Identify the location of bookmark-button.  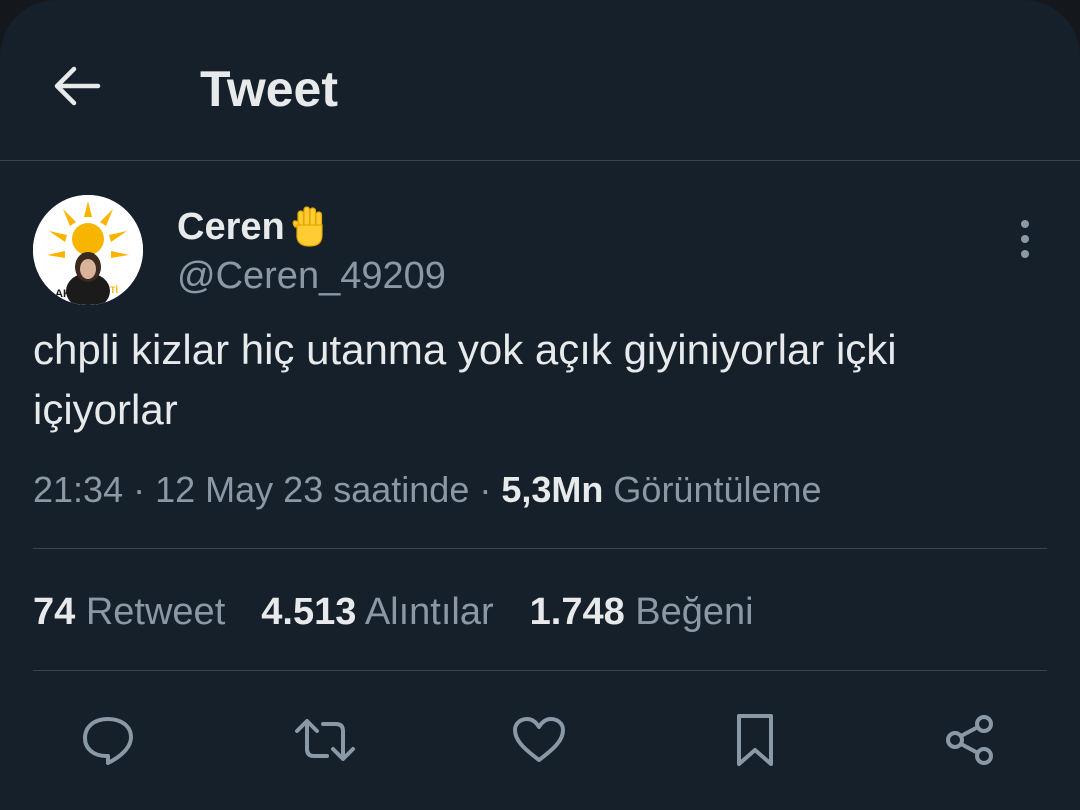
(755, 740).